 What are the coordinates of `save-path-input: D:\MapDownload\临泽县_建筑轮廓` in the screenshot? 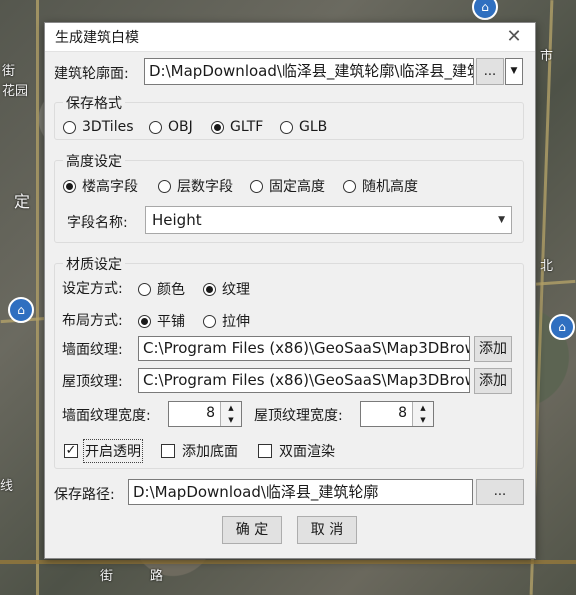 It's located at (300, 492).